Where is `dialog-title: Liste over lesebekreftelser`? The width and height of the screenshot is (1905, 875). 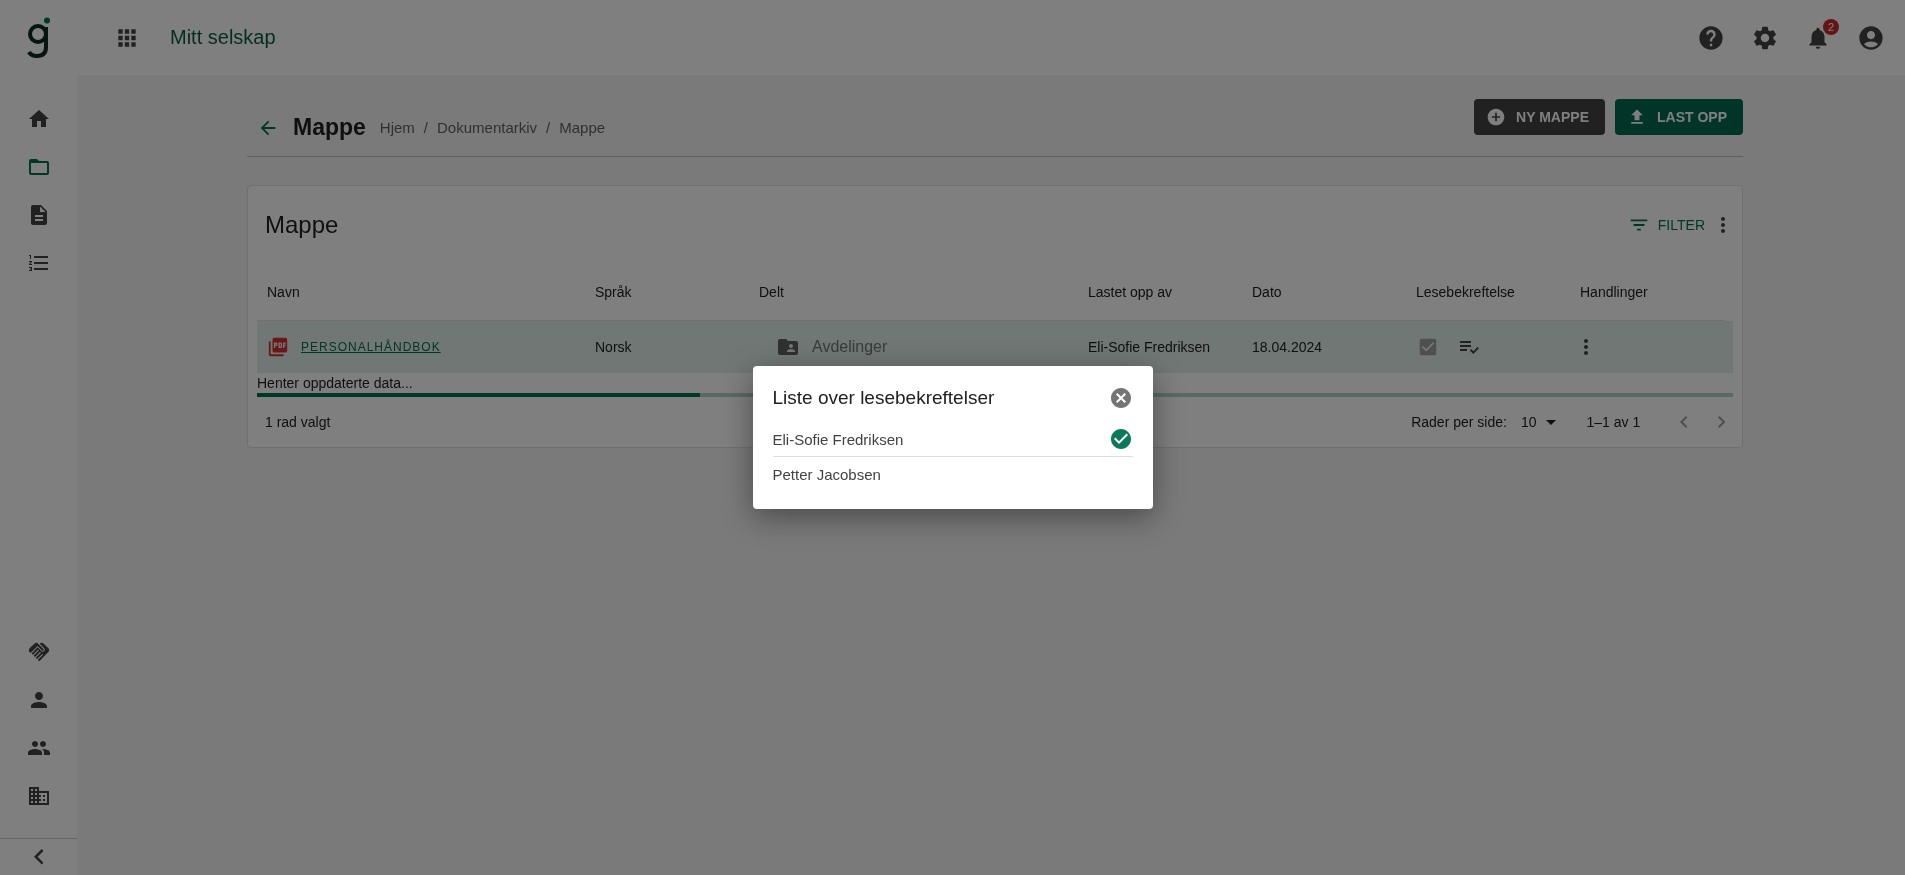 dialog-title: Liste over lesebekreftelser is located at coordinates (883, 398).